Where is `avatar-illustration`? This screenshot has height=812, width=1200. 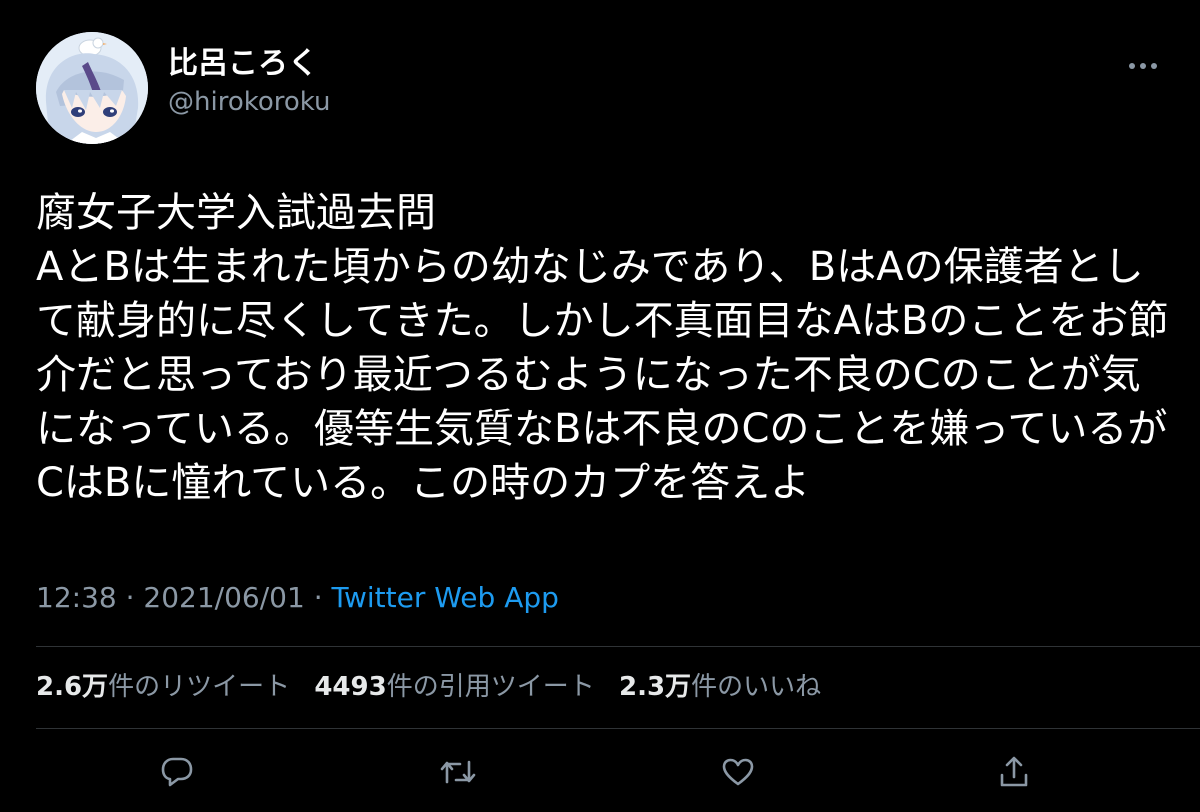 avatar-illustration is located at coordinates (92, 88).